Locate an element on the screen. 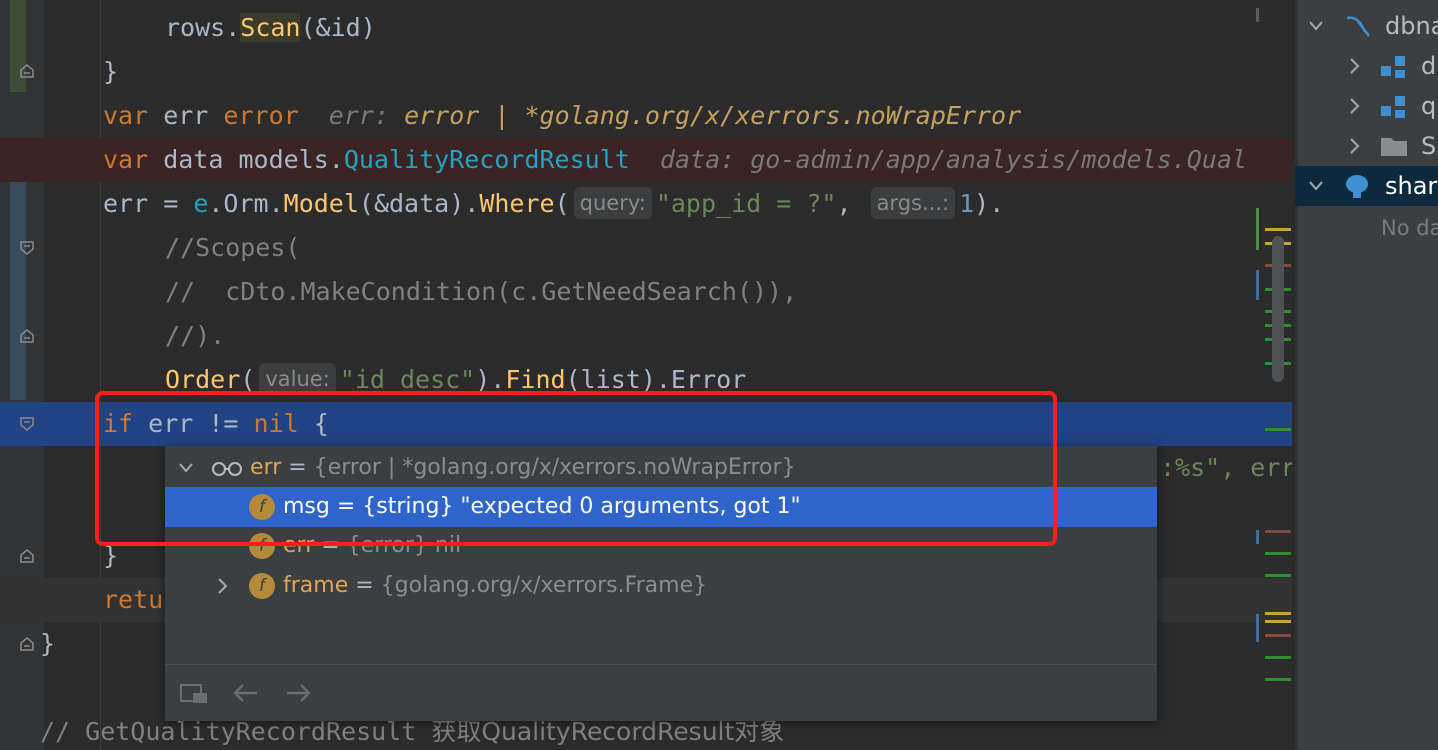 The width and height of the screenshot is (1438, 750). code-token: :%s", err is located at coordinates (1226, 467).